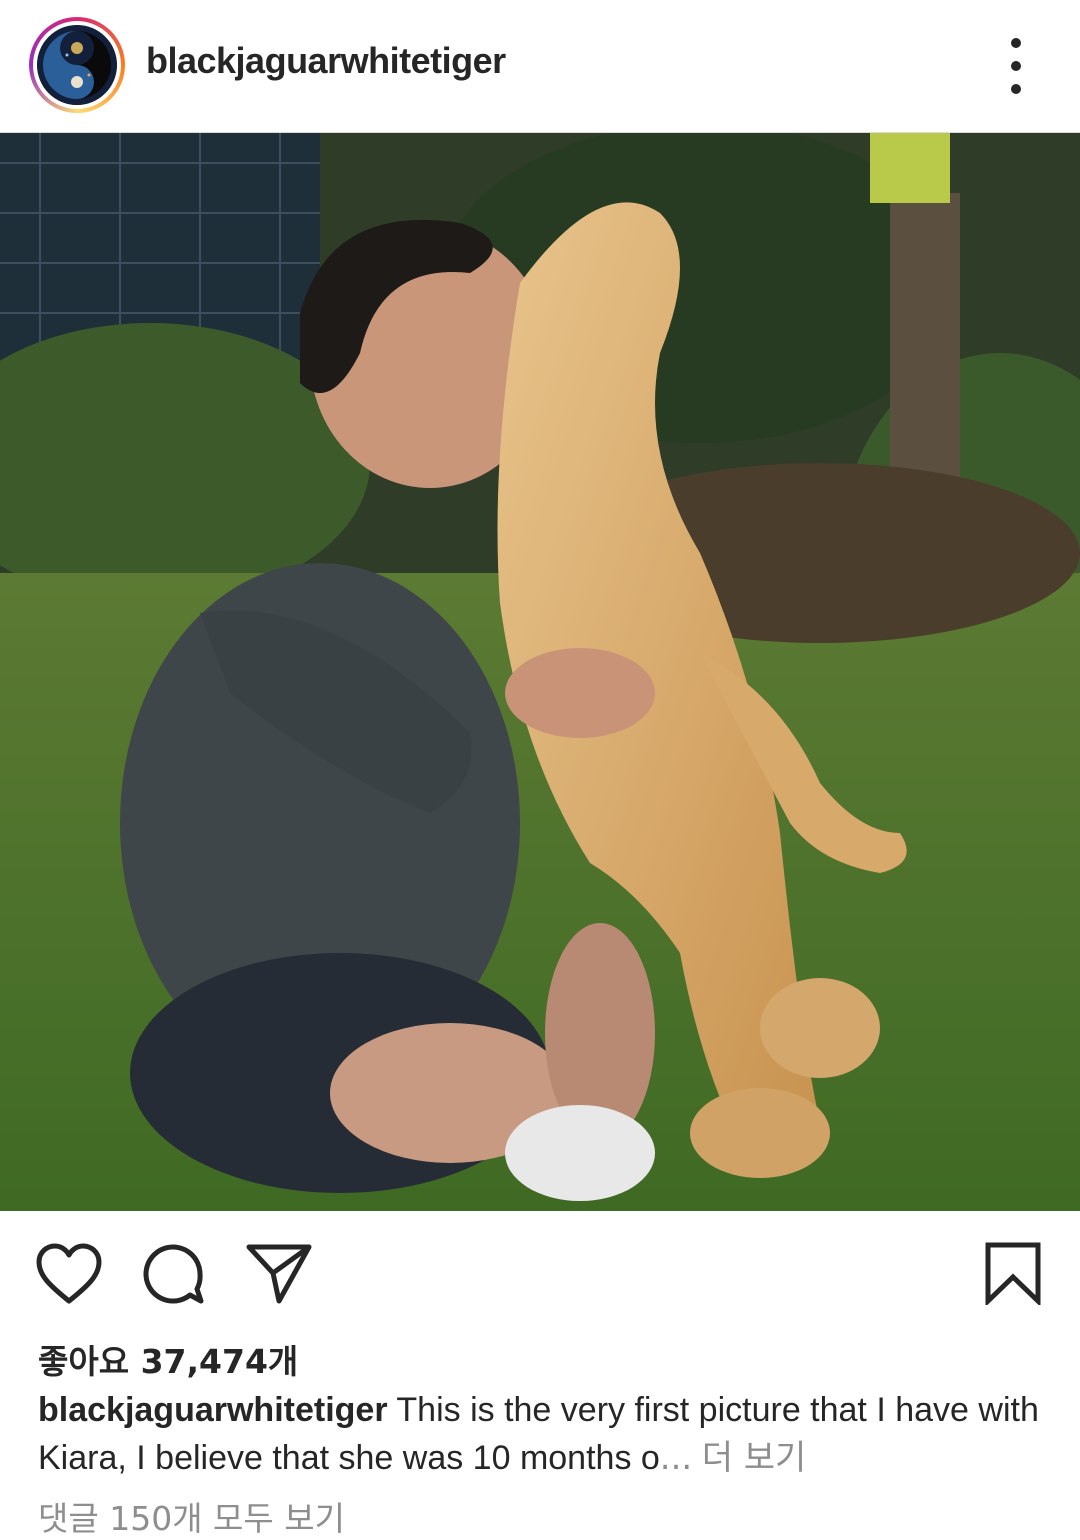  I want to click on bookmark-icon, so click(1013, 1275).